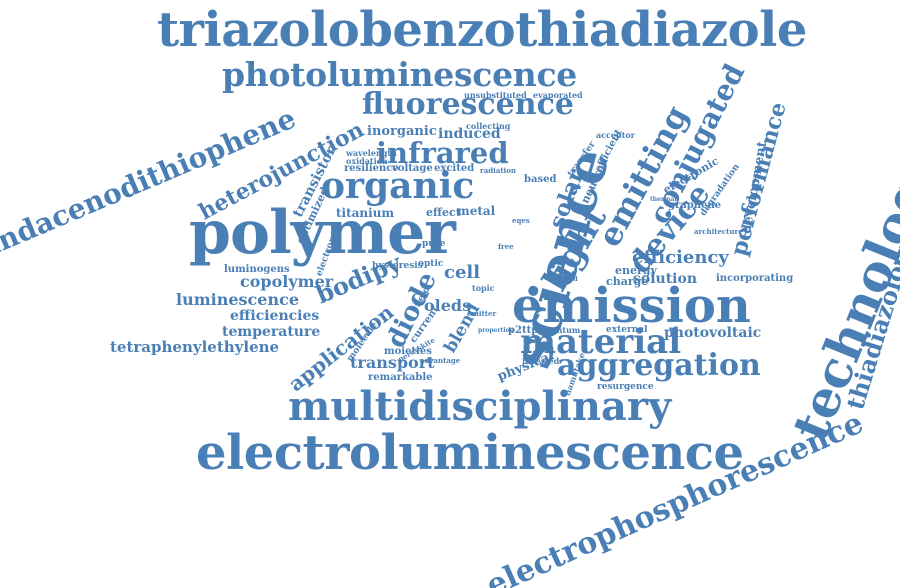 This screenshot has width=900, height=588. Describe the element at coordinates (558, 95) in the screenshot. I see `word: evaporated` at that location.